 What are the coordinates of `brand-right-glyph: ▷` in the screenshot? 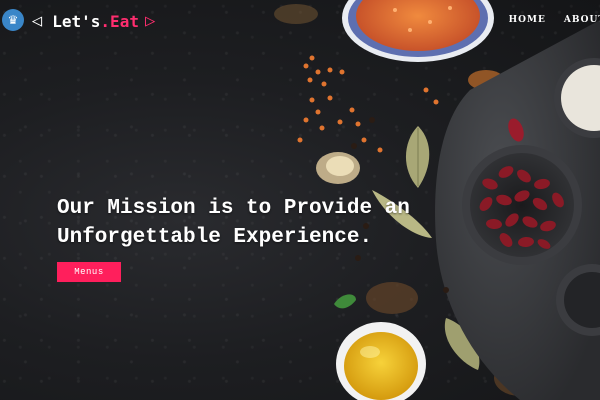 It's located at (150, 21).